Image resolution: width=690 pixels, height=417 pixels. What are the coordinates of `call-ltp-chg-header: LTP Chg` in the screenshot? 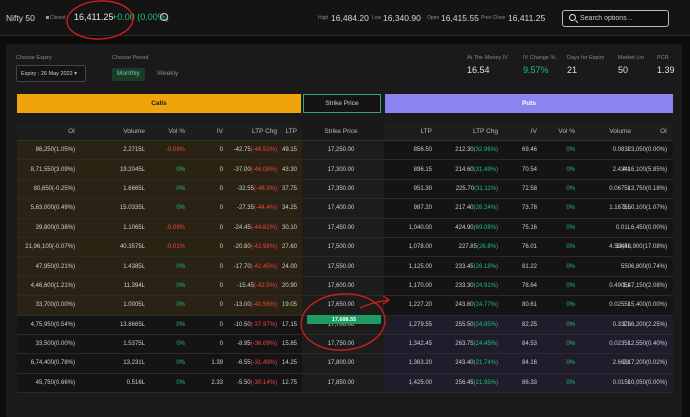 It's located at (252, 131).